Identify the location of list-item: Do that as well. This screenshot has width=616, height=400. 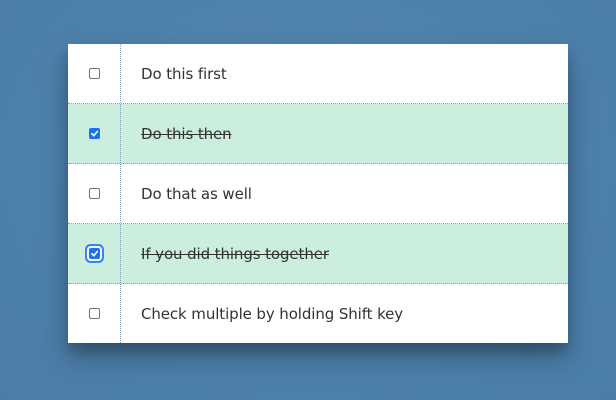
(318, 194).